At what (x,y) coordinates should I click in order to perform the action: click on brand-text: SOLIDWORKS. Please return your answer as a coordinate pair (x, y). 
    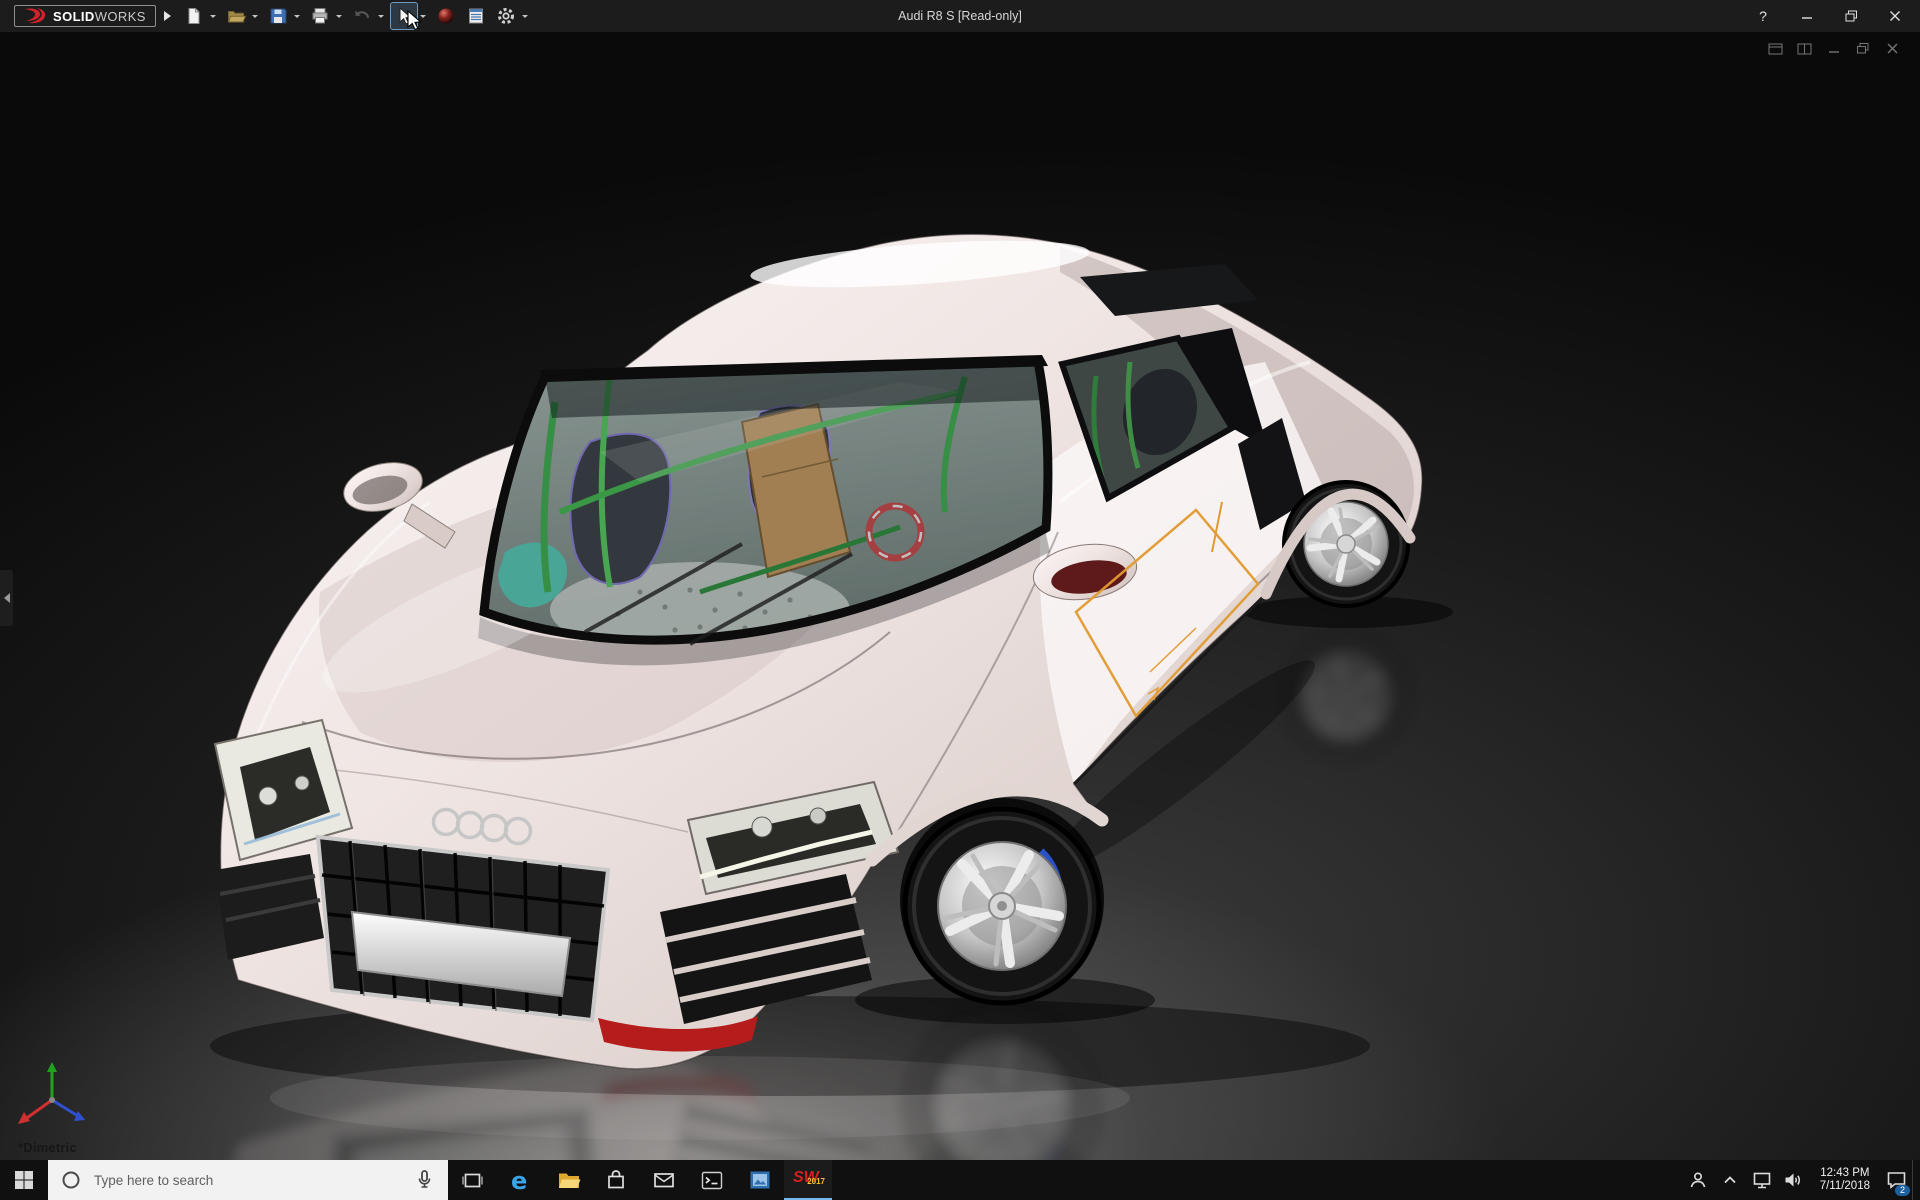
    Looking at the image, I should click on (99, 16).